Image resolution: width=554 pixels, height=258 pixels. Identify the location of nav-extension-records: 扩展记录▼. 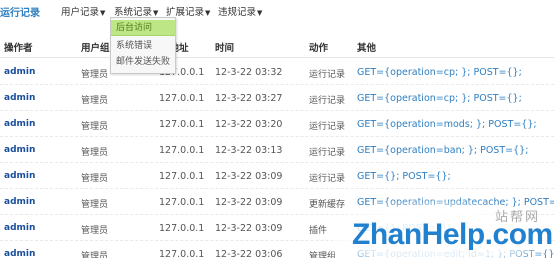
(188, 11).